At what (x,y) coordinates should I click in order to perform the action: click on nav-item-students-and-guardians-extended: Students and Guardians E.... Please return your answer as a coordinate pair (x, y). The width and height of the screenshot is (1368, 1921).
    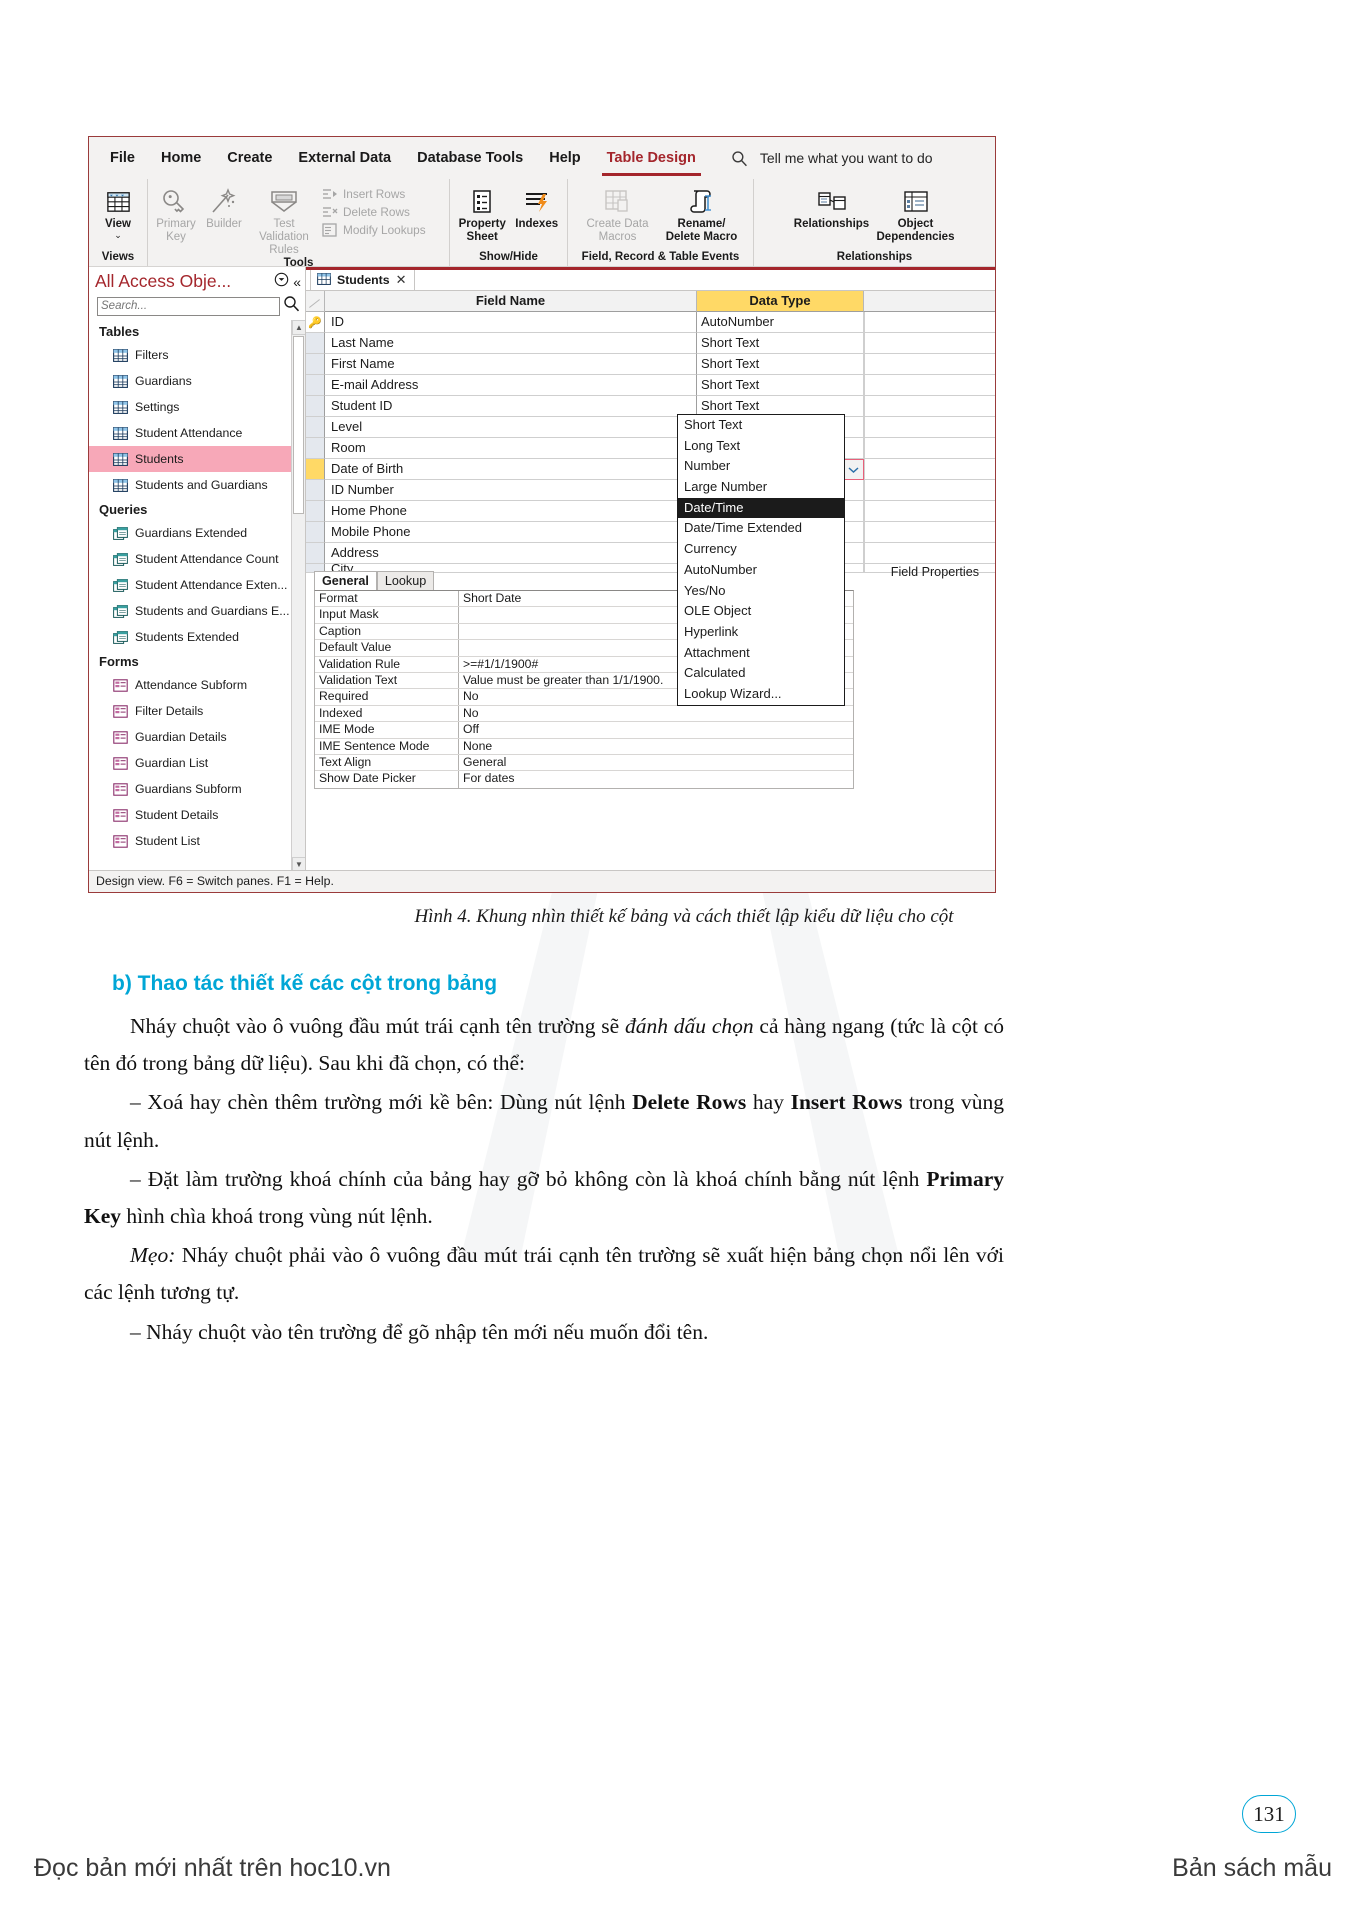
    Looking at the image, I should click on (197, 611).